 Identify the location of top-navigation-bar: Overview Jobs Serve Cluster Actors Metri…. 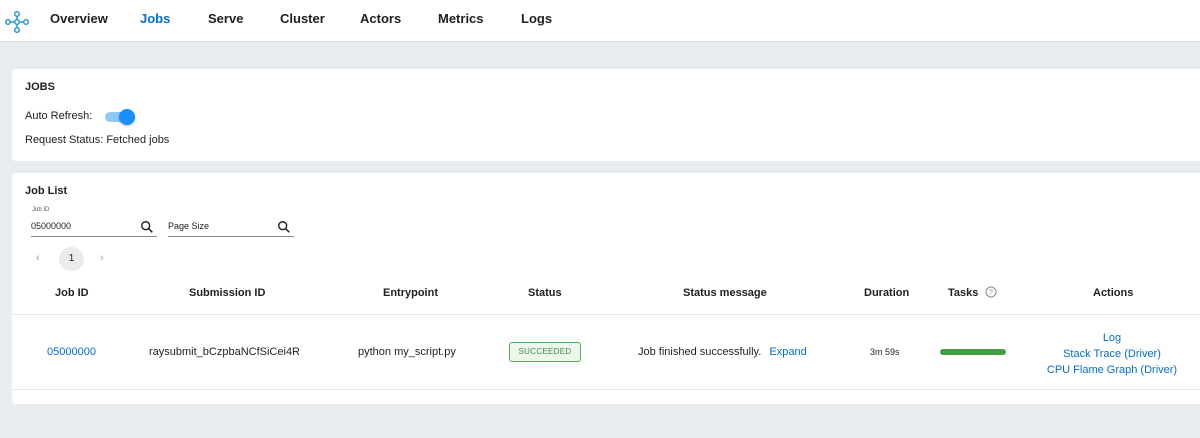
(600, 21).